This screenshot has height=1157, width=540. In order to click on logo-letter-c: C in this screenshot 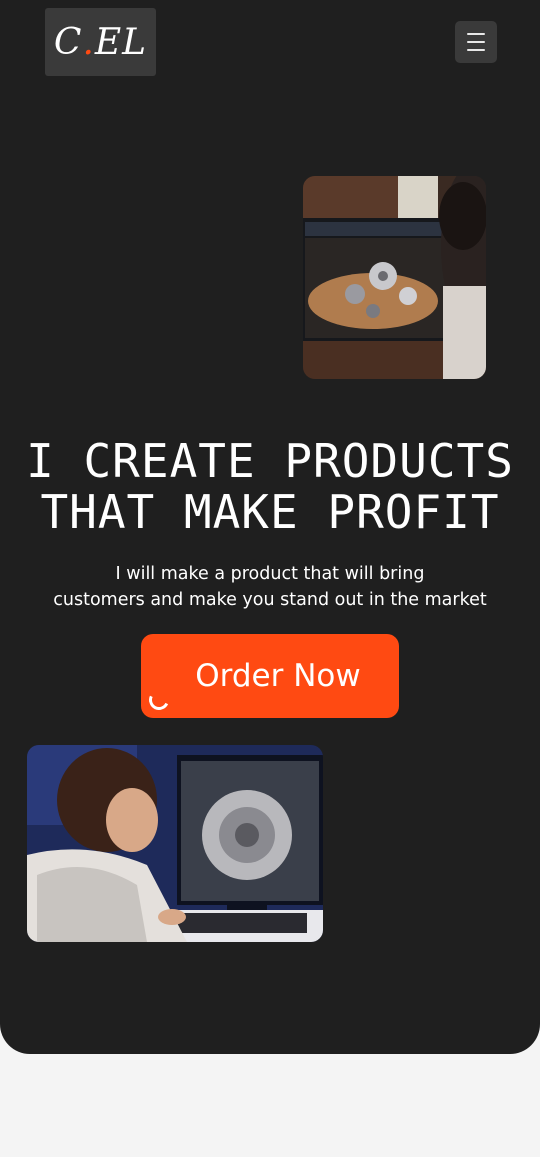, I will do `click(68, 42)`.